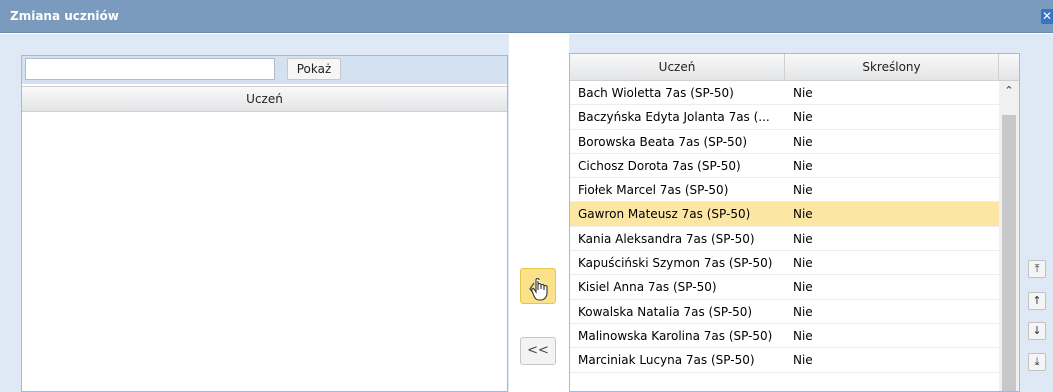 This screenshot has height=392, width=1053. Describe the element at coordinates (526, 16) in the screenshot. I see `dialog-titlebar: Zmiana uczniów ✕` at that location.